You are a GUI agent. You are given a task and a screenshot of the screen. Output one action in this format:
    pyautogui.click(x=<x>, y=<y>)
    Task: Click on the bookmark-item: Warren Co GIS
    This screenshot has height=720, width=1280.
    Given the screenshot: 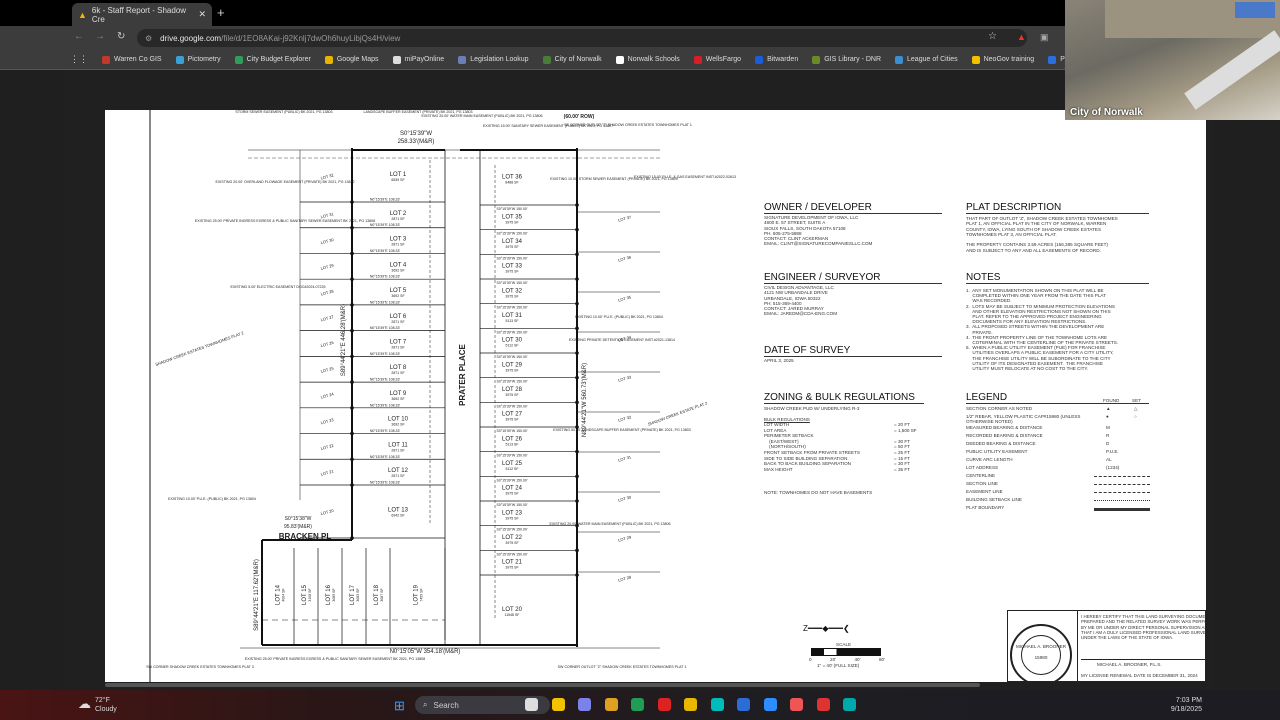 What is the action you would take?
    pyautogui.click(x=132, y=59)
    